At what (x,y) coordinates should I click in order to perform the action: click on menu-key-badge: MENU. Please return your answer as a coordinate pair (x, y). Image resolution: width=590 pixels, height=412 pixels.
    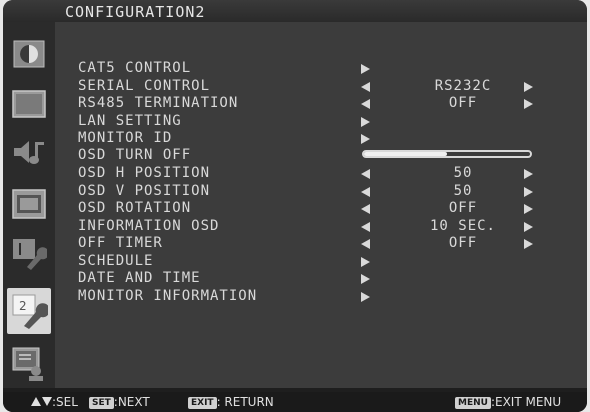
    Looking at the image, I should click on (473, 403).